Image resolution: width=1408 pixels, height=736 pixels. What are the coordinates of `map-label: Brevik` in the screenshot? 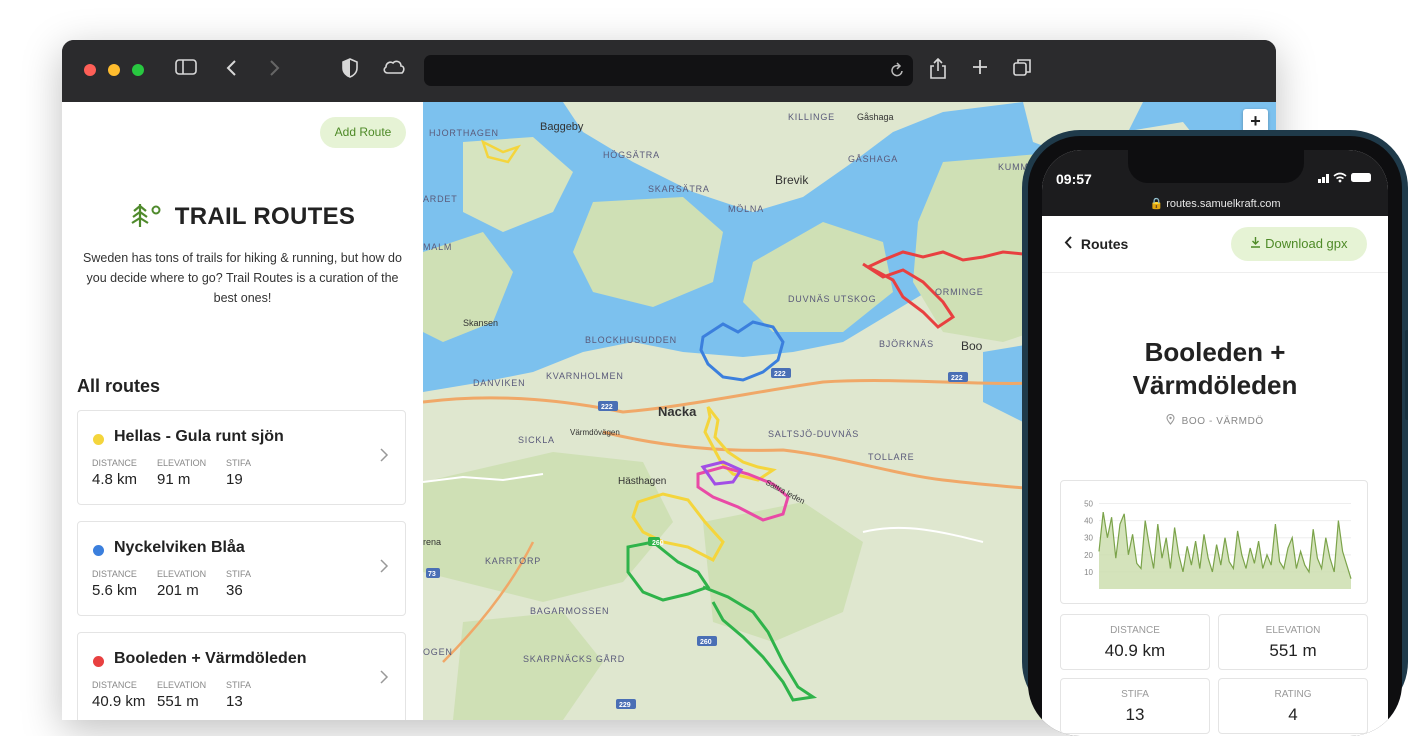 It's located at (792, 180).